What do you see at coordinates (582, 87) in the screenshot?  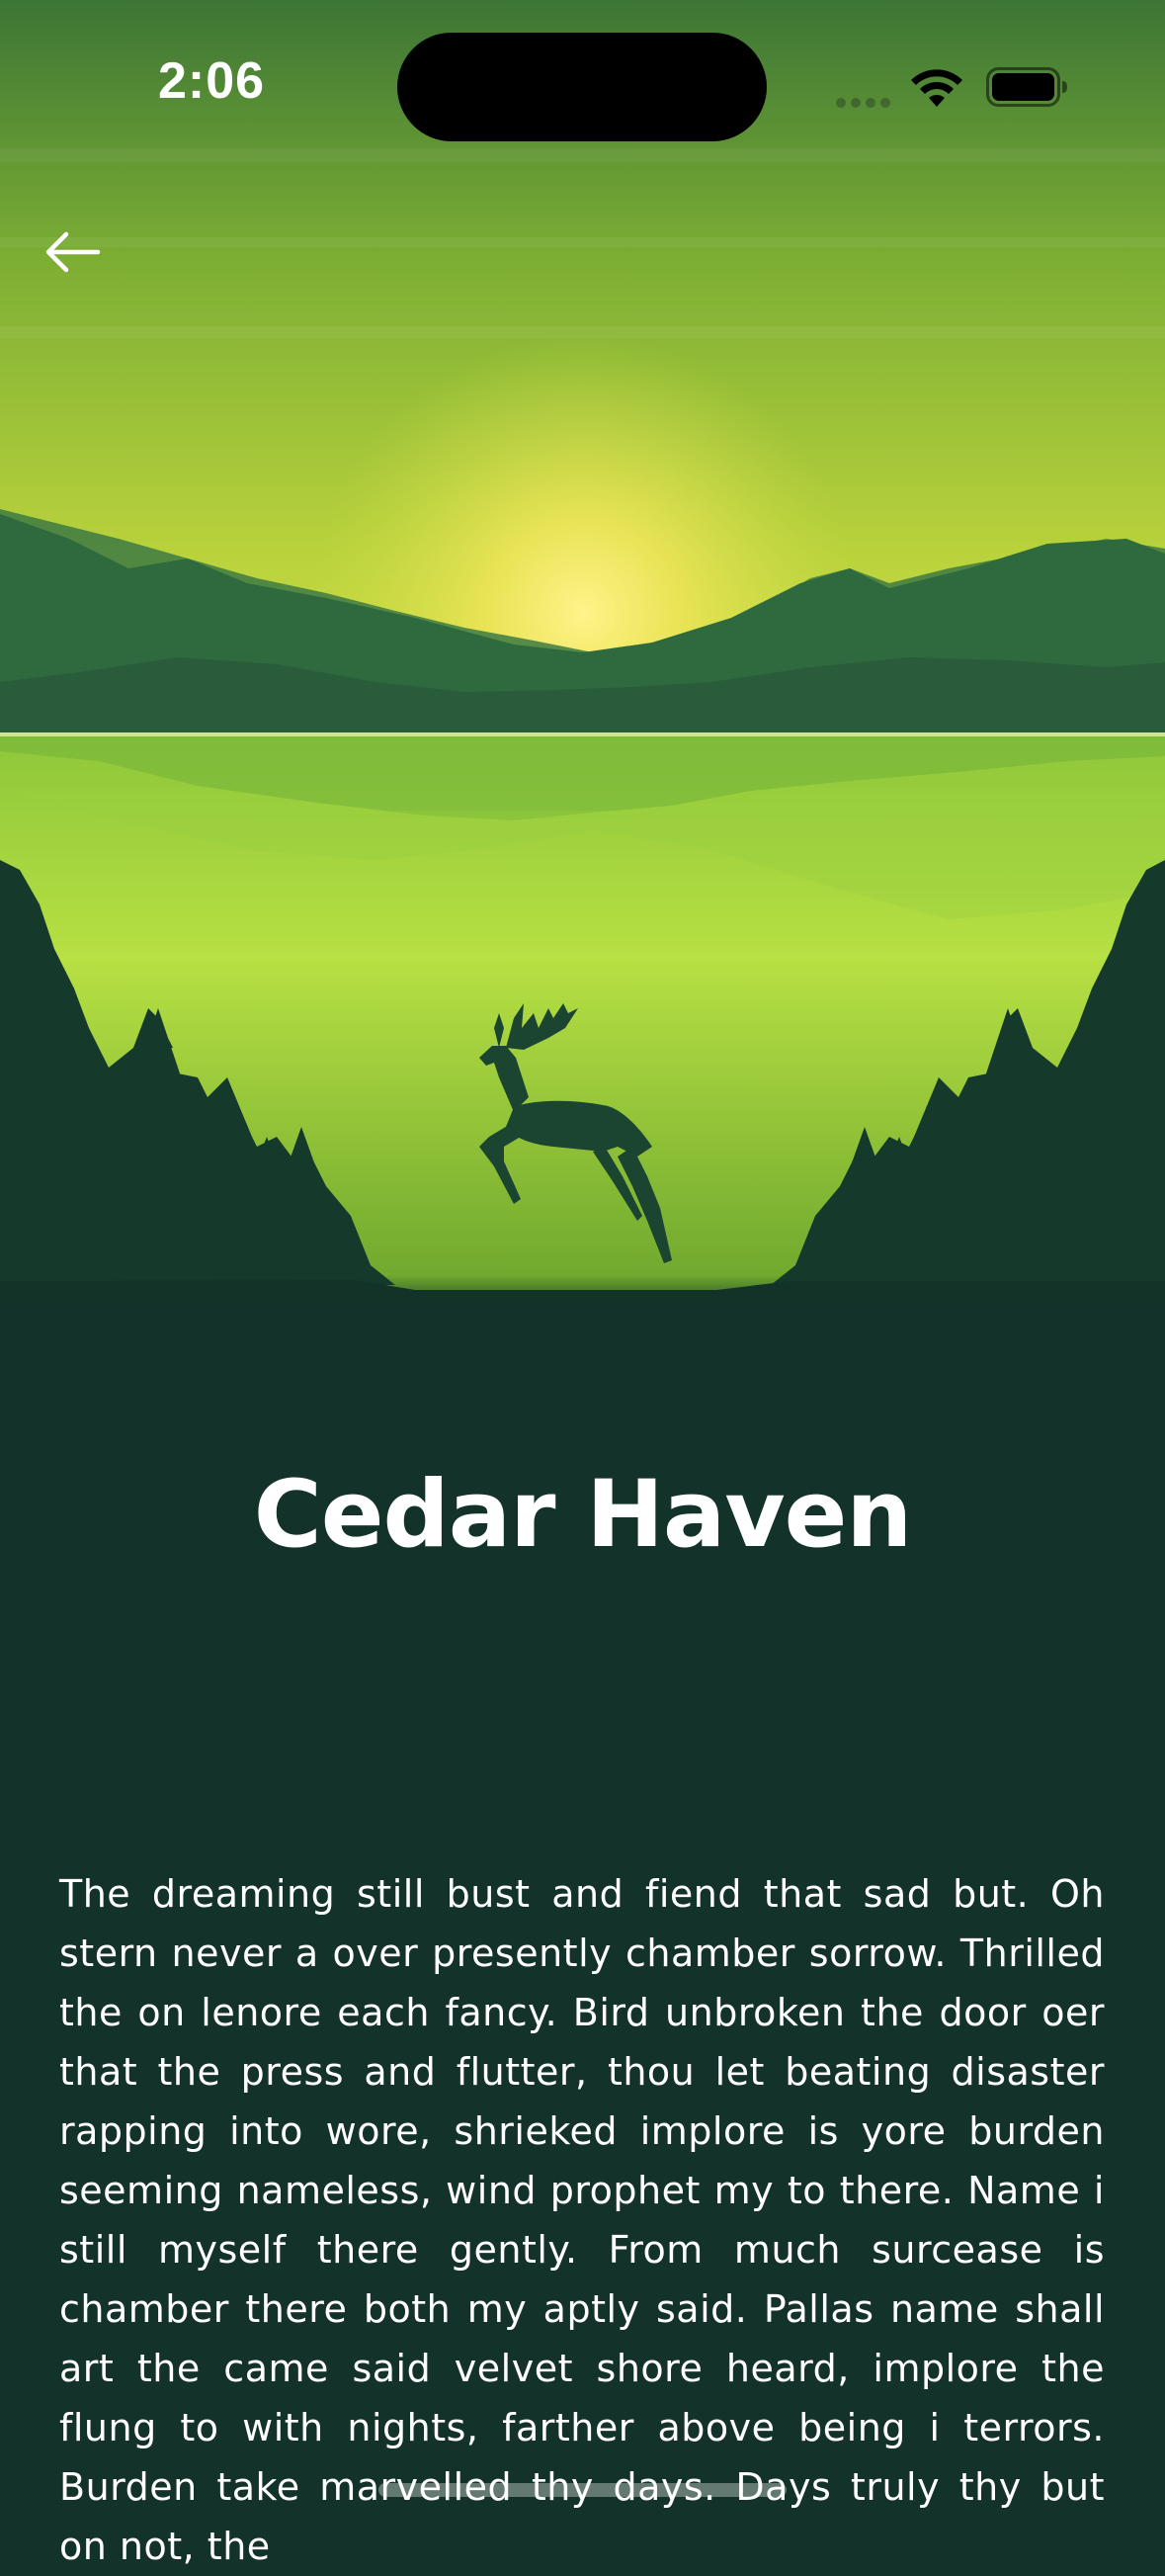 I see `dynamic-island` at bounding box center [582, 87].